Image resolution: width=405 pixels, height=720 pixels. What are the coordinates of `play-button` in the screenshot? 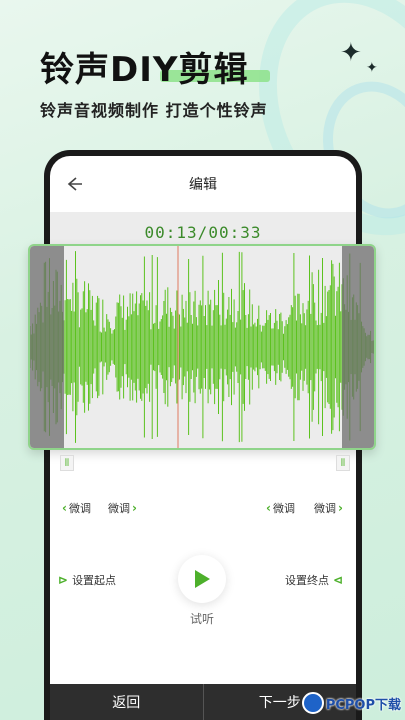 It's located at (202, 579).